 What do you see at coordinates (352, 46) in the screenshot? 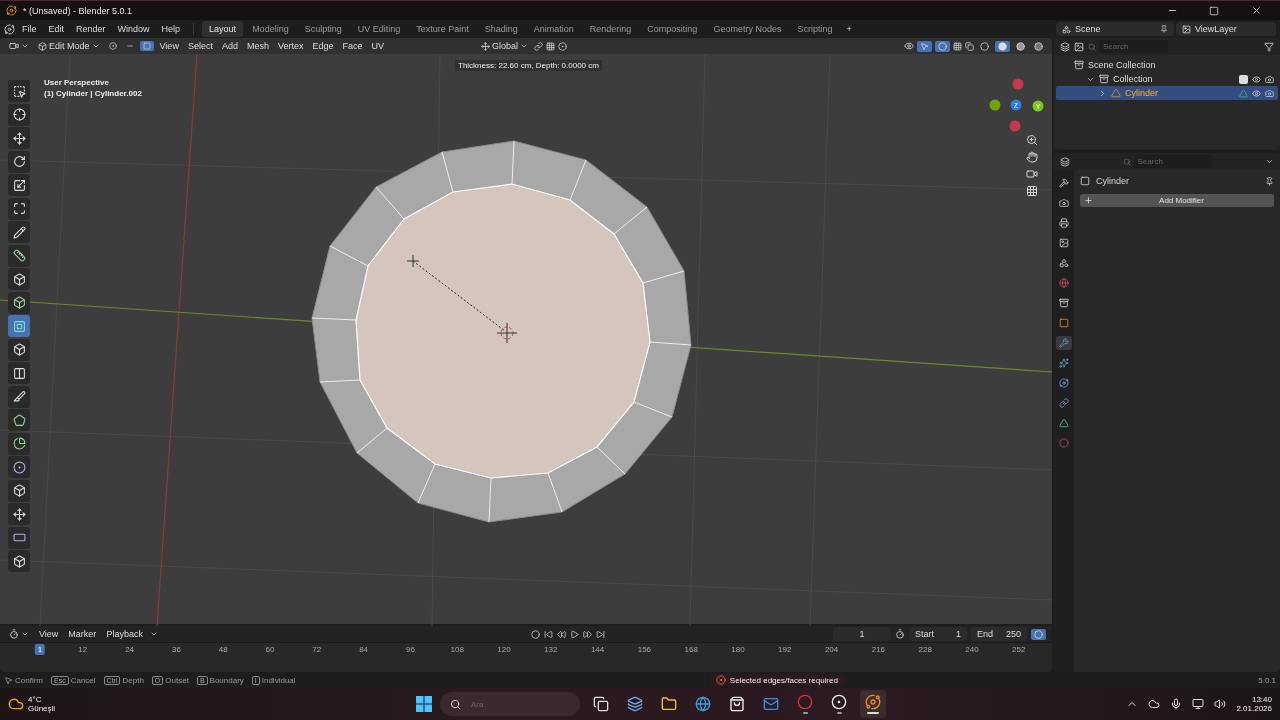
I see `menu-item: Face` at bounding box center [352, 46].